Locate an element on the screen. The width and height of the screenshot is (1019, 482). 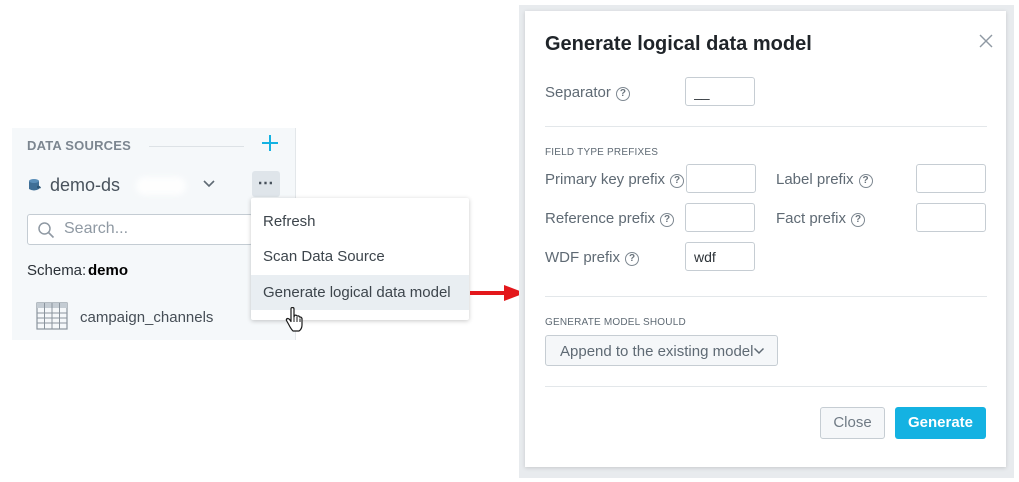
separator-field is located at coordinates (720, 91).